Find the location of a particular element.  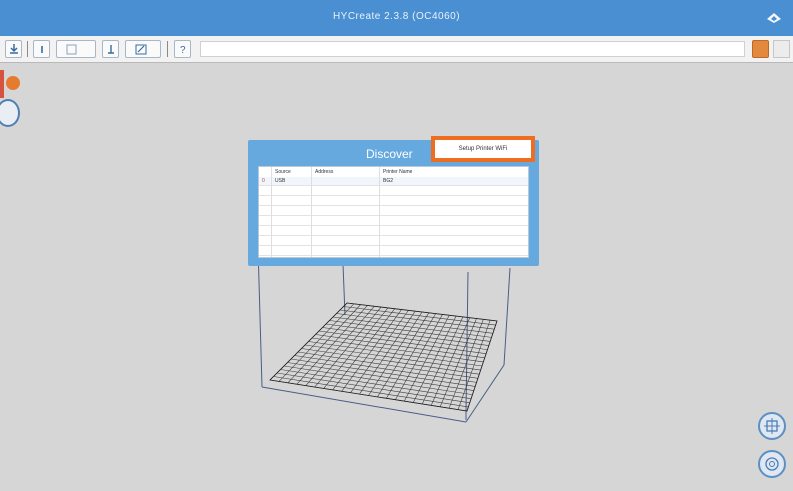

row-source: USB is located at coordinates (280, 181).